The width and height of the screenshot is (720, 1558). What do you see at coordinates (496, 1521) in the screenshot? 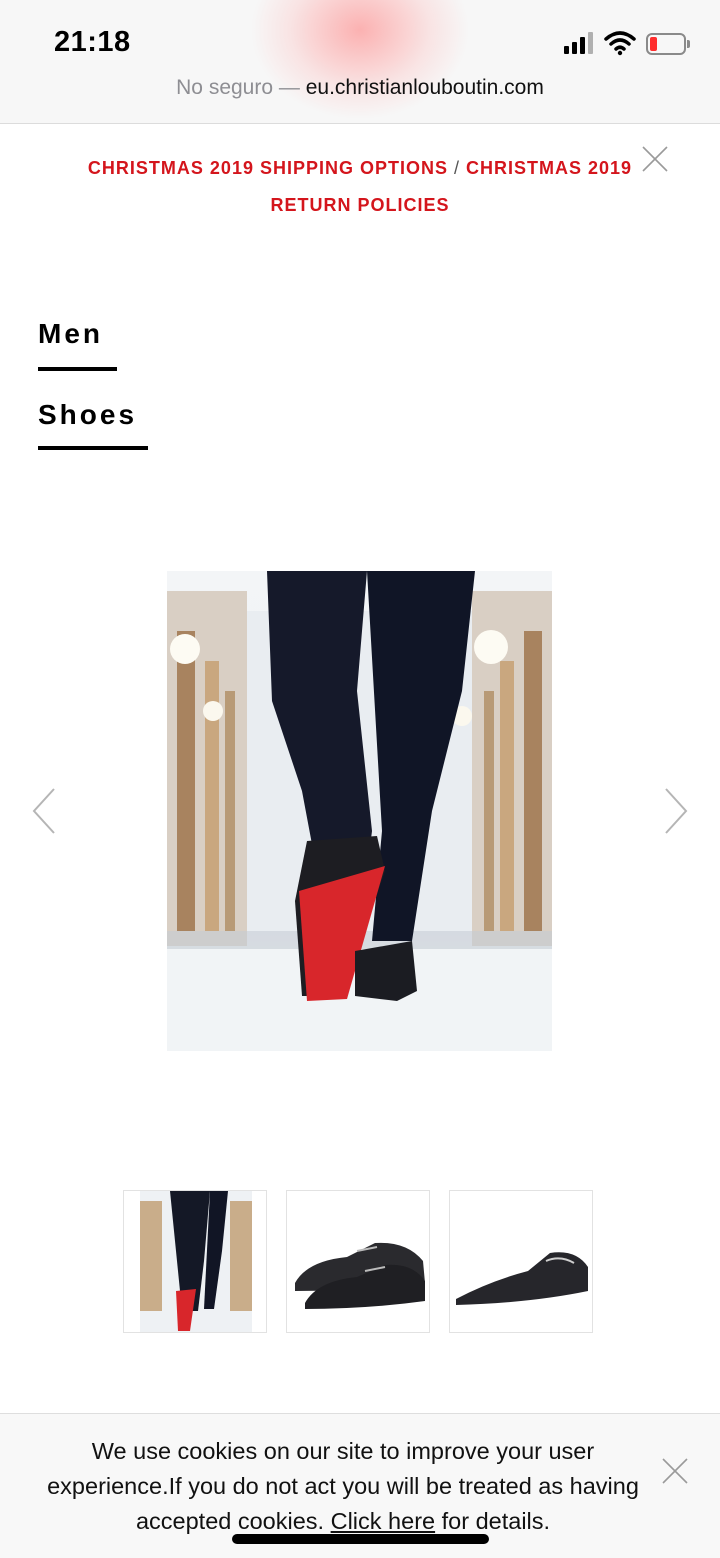
I see `cookie-text-end: for details.` at bounding box center [496, 1521].